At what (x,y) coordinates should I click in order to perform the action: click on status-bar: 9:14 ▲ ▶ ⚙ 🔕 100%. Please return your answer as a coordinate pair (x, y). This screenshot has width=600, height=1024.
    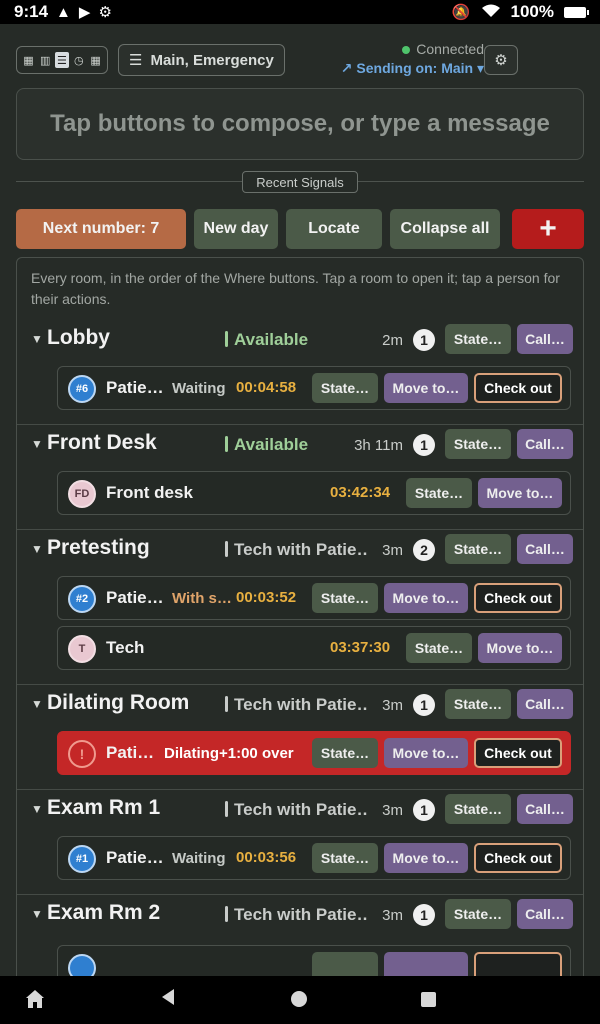
    Looking at the image, I should click on (300, 12).